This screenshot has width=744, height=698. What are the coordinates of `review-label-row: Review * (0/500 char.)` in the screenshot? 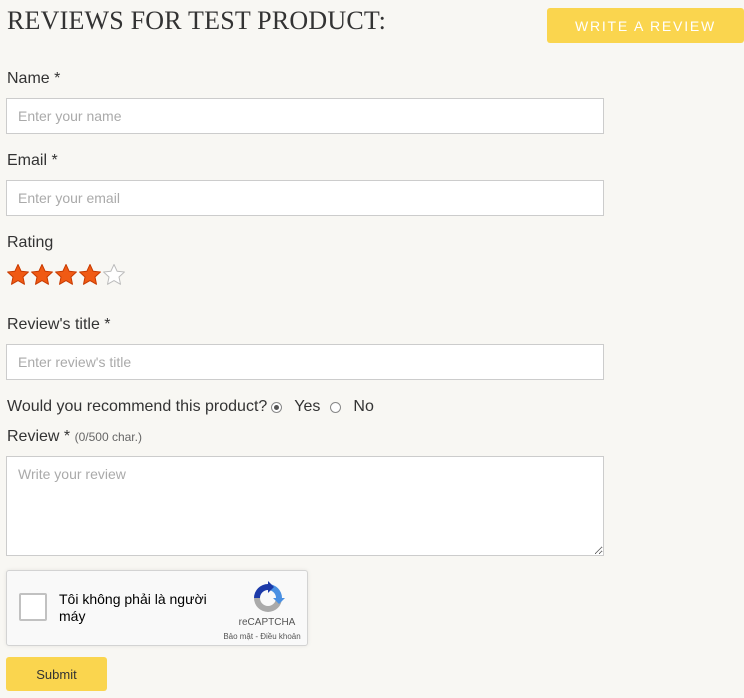 It's located at (74, 437).